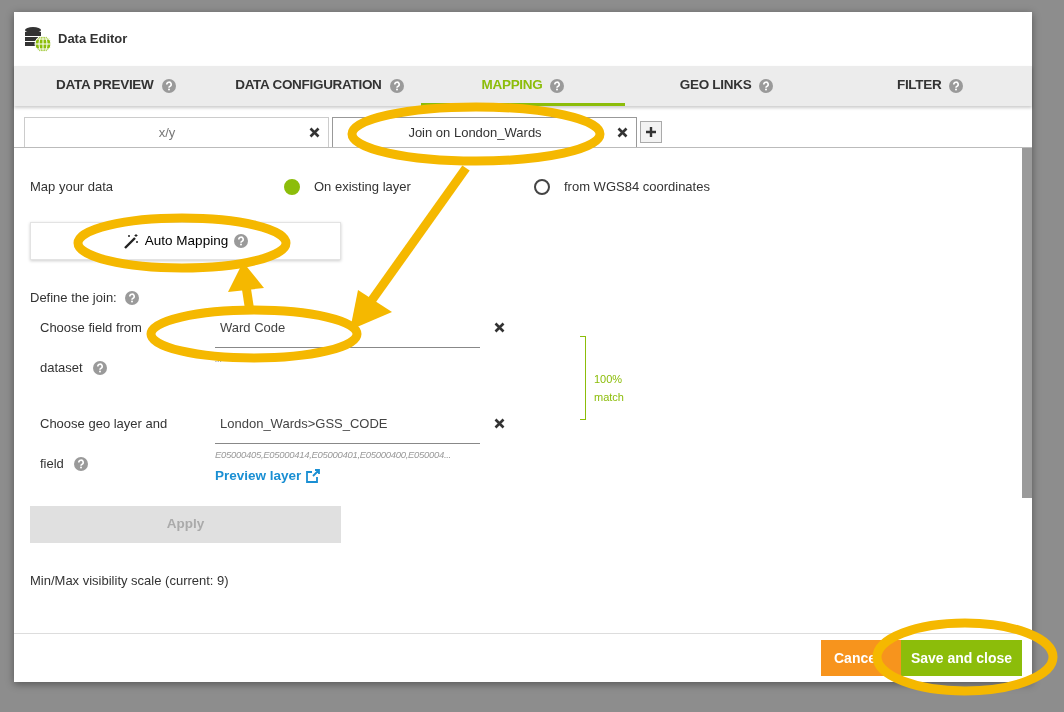  I want to click on radio-option: from WGS84 coordinates, so click(622, 187).